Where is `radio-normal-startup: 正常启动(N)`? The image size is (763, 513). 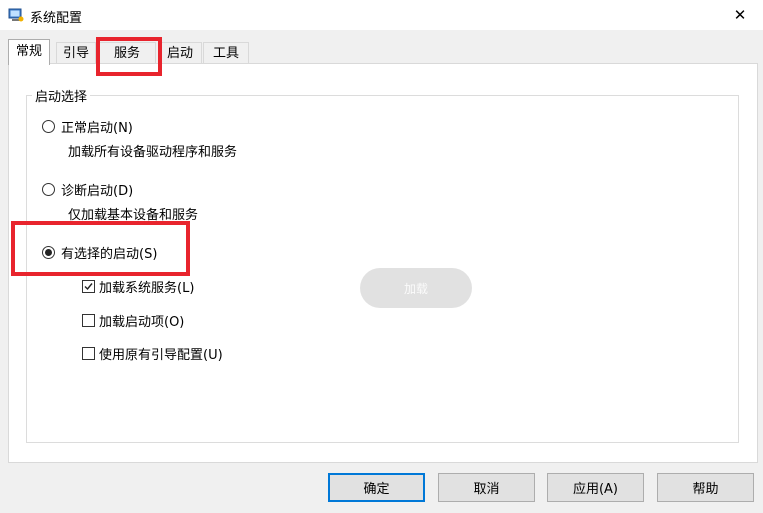 radio-normal-startup: 正常启动(N) is located at coordinates (87, 126).